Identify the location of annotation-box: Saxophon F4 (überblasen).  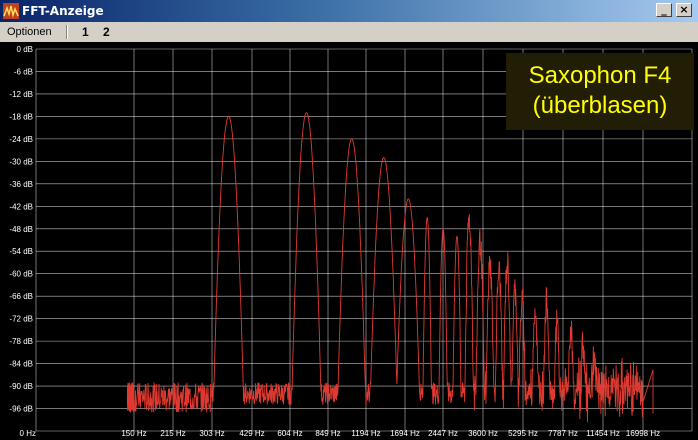
(600, 91).